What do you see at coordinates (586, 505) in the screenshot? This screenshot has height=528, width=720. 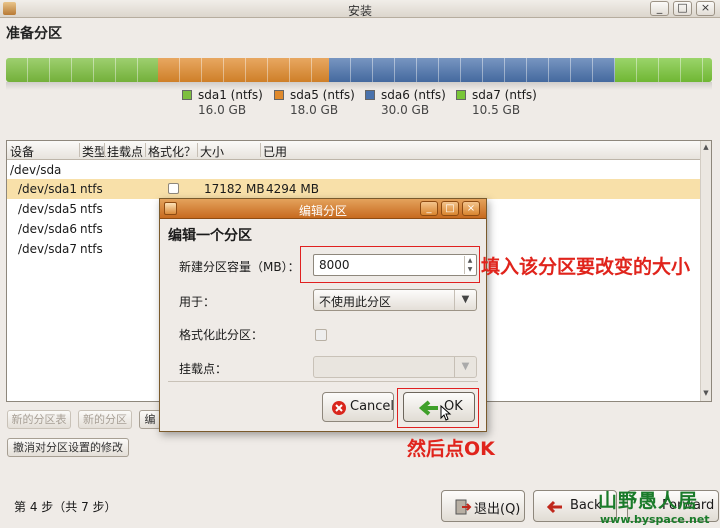 I see `back-label: Back` at bounding box center [586, 505].